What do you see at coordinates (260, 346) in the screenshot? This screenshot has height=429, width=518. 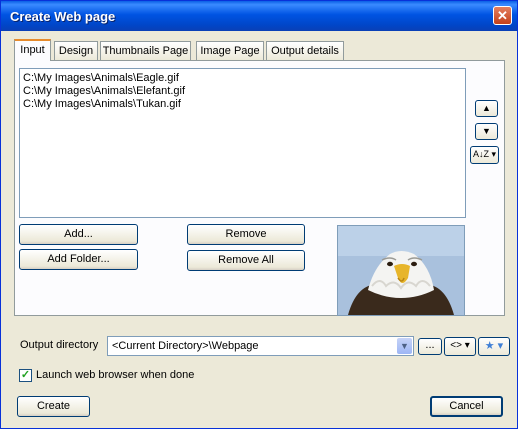 I see `output-directory-combo: <Current Directory>\Webpage ▼` at bounding box center [260, 346].